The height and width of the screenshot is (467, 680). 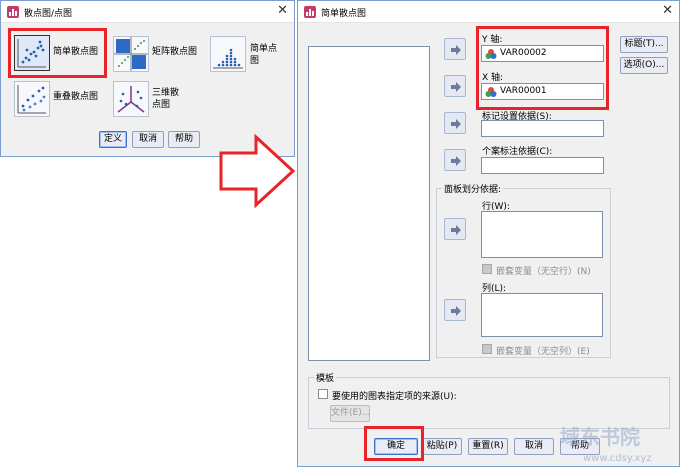 What do you see at coordinates (75, 95) in the screenshot?
I see `chart-type-label-overlay-scatter: 重叠散点图` at bounding box center [75, 95].